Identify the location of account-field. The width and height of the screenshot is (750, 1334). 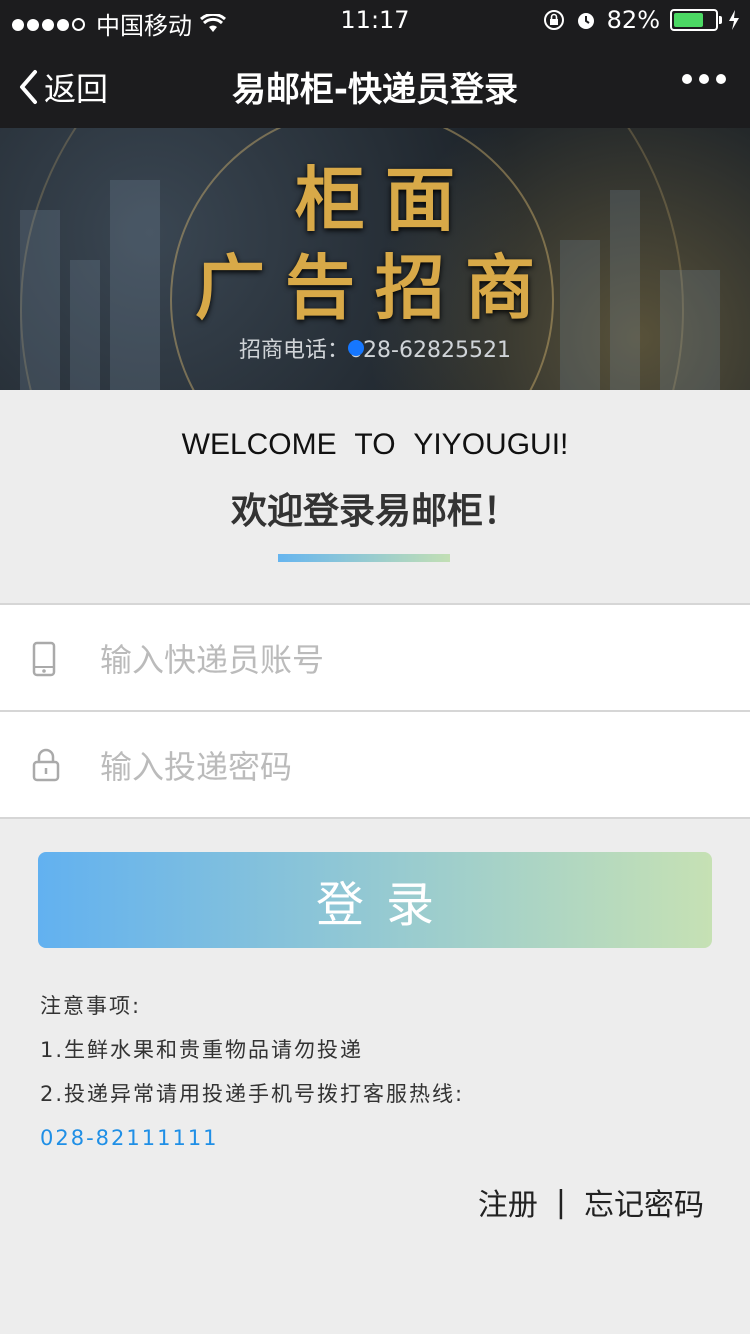
(375, 657).